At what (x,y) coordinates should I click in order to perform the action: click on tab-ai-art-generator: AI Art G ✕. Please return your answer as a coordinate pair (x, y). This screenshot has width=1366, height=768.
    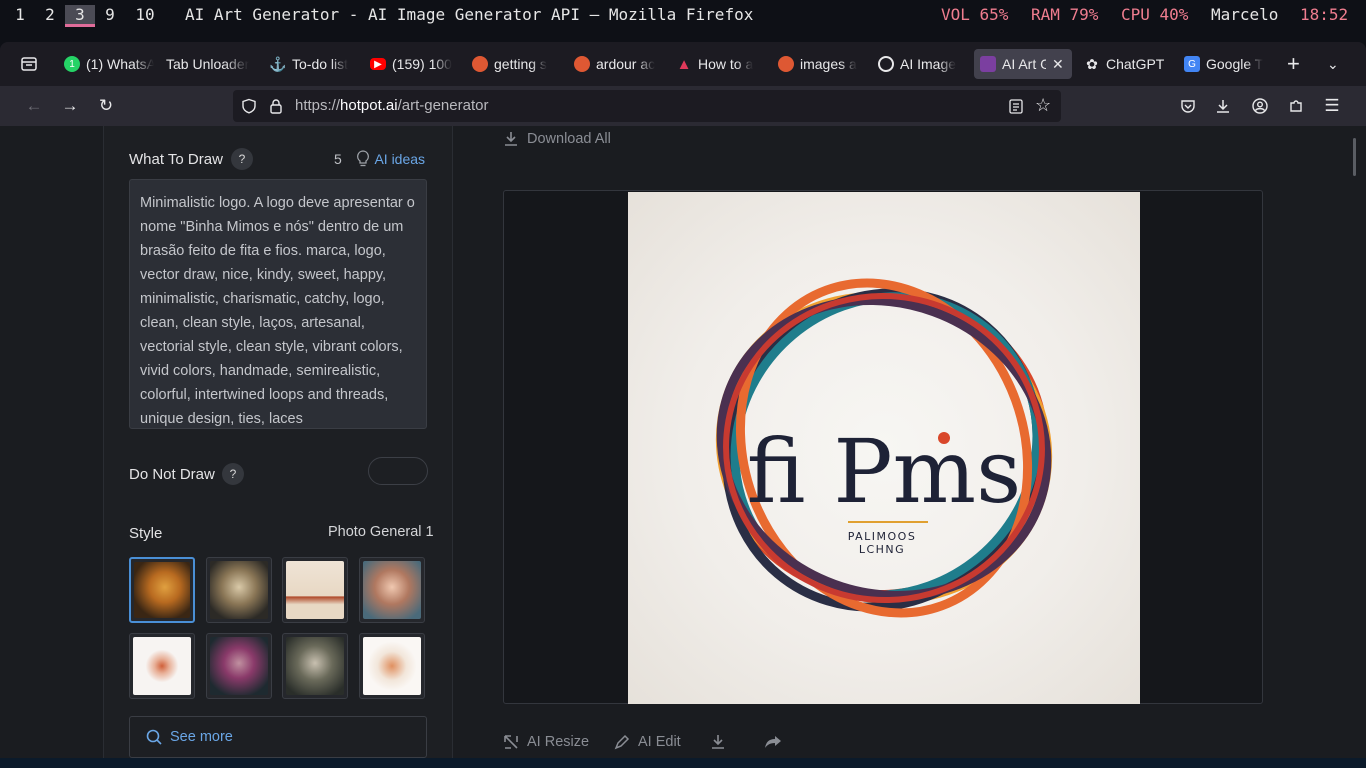
    Looking at the image, I should click on (1023, 64).